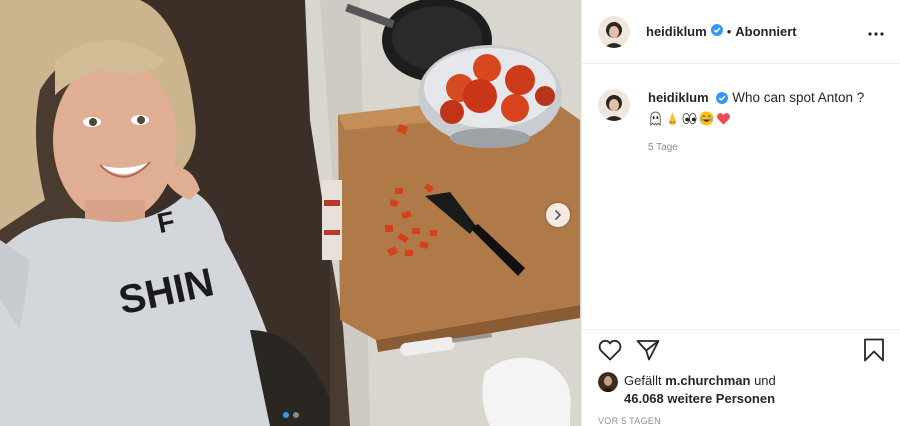 This screenshot has height=426, width=900. What do you see at coordinates (741, 352) in the screenshot?
I see `action-bar` at bounding box center [741, 352].